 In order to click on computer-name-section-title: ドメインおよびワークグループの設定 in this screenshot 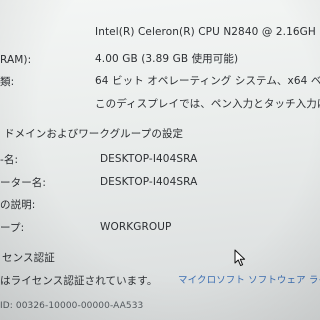, I will do `click(94, 134)`.